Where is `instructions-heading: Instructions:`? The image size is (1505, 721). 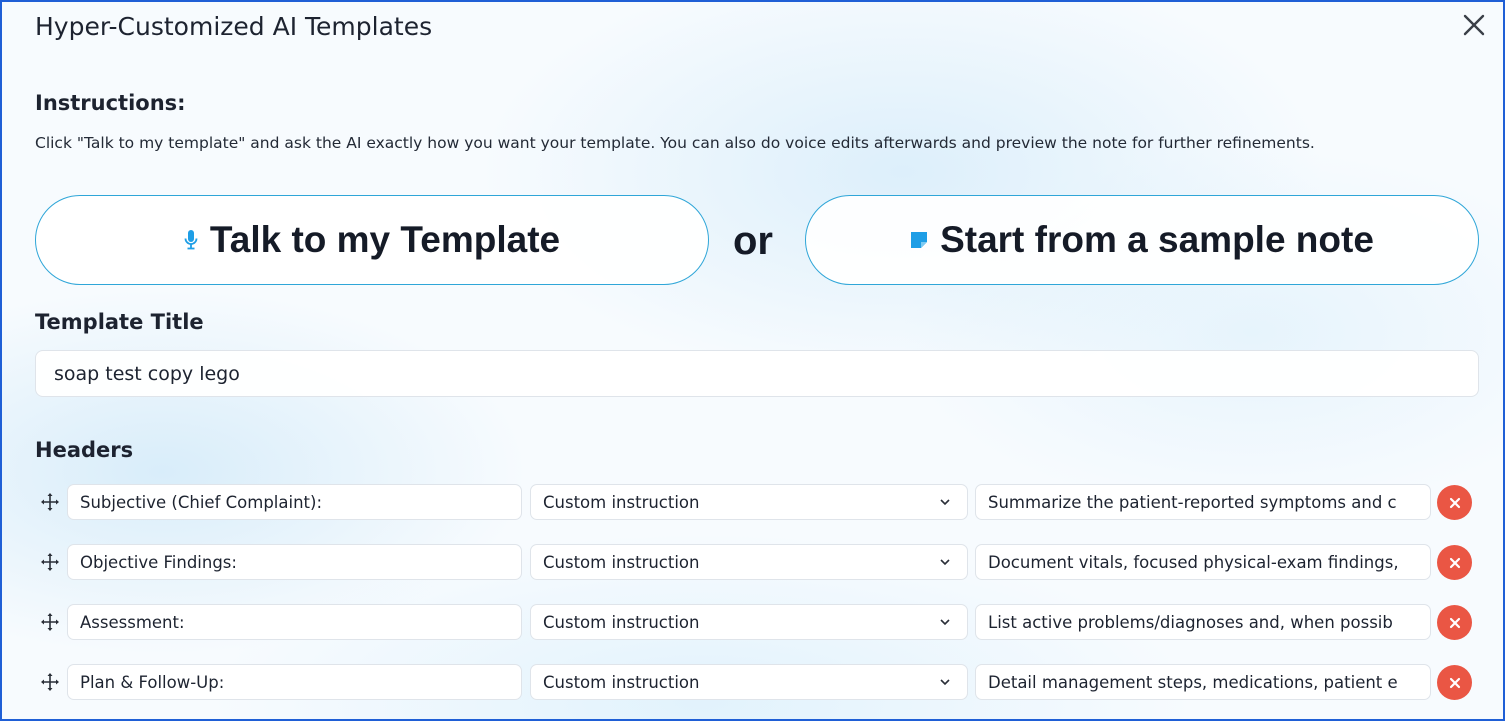
instructions-heading: Instructions: is located at coordinates (110, 103).